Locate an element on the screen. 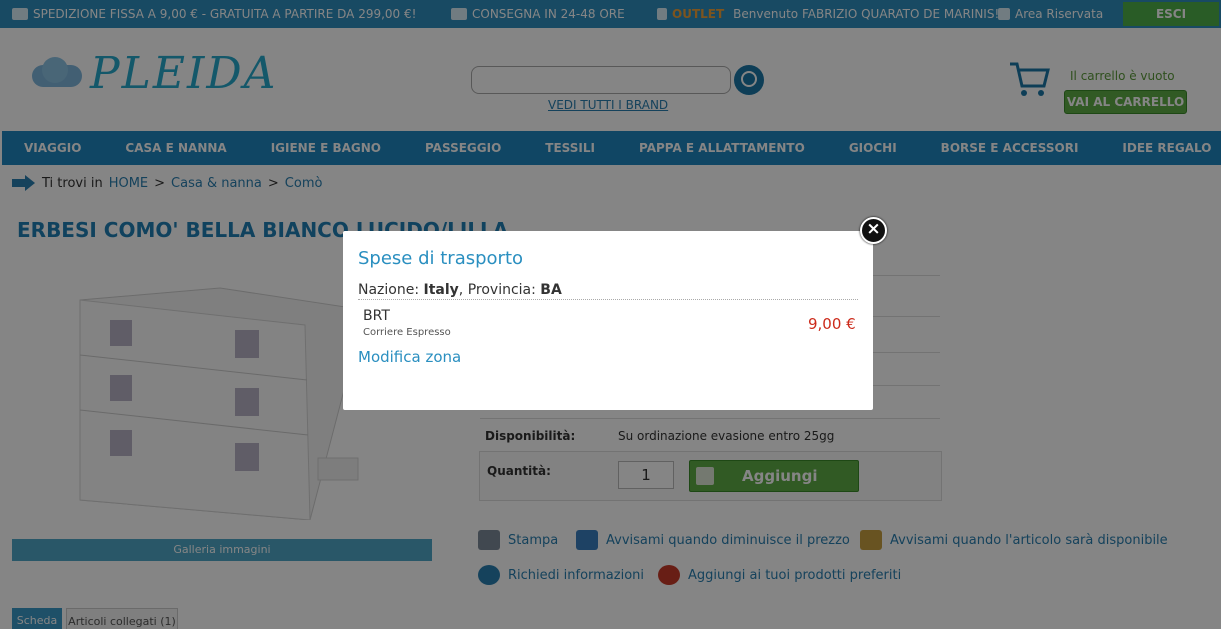 The image size is (1221, 629). divider is located at coordinates (608, 299).